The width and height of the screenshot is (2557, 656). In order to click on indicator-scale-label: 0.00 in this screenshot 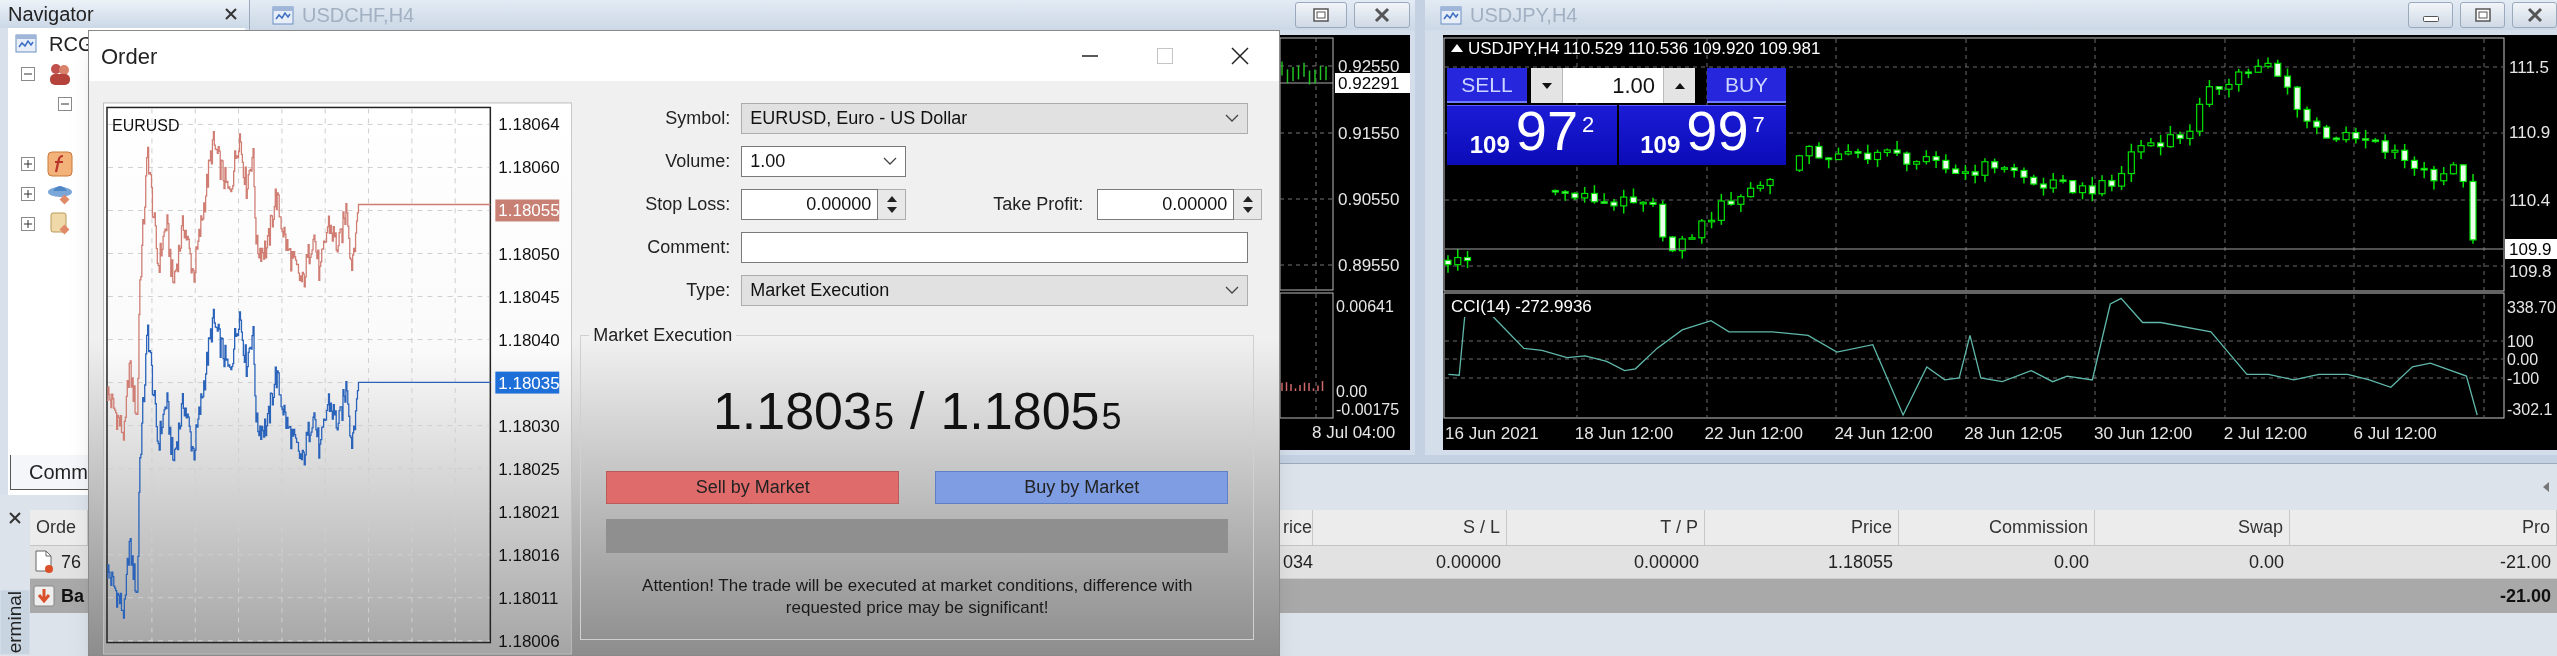, I will do `click(1352, 391)`.